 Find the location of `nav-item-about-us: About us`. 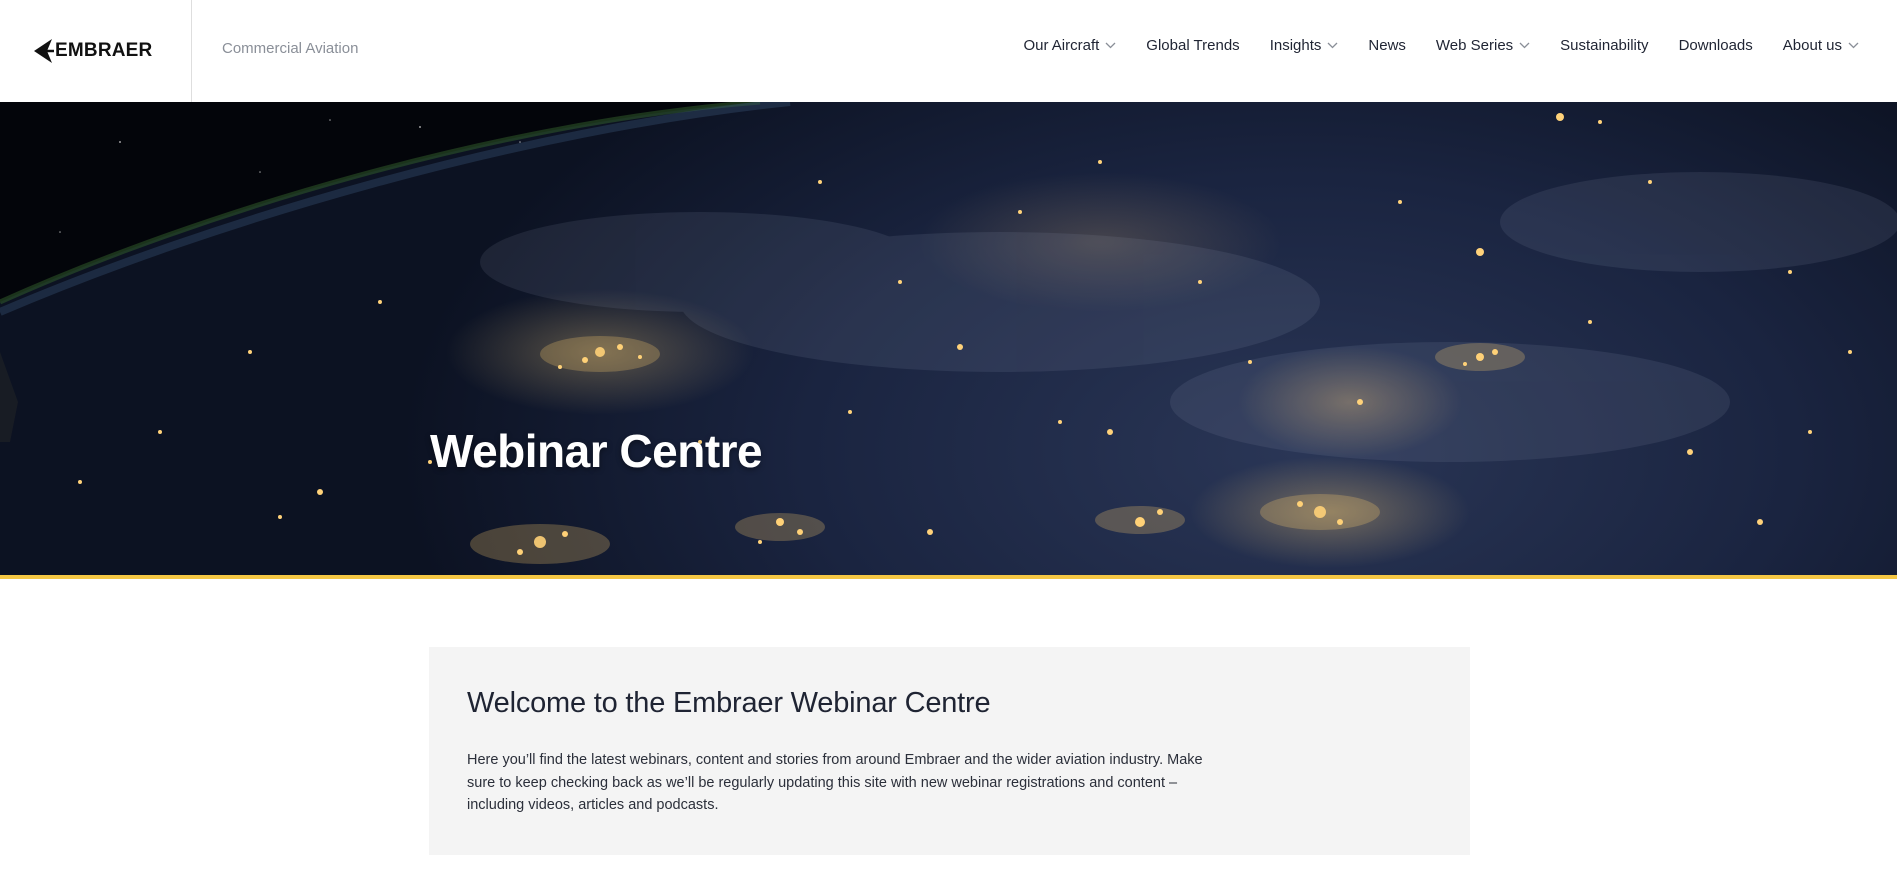

nav-item-about-us: About us is located at coordinates (1821, 45).